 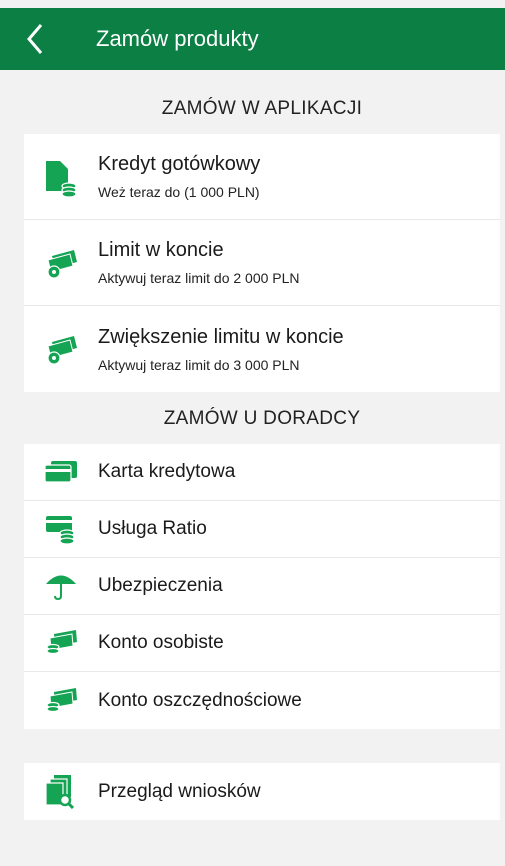 What do you see at coordinates (61, 791) in the screenshot?
I see `document-search-icon` at bounding box center [61, 791].